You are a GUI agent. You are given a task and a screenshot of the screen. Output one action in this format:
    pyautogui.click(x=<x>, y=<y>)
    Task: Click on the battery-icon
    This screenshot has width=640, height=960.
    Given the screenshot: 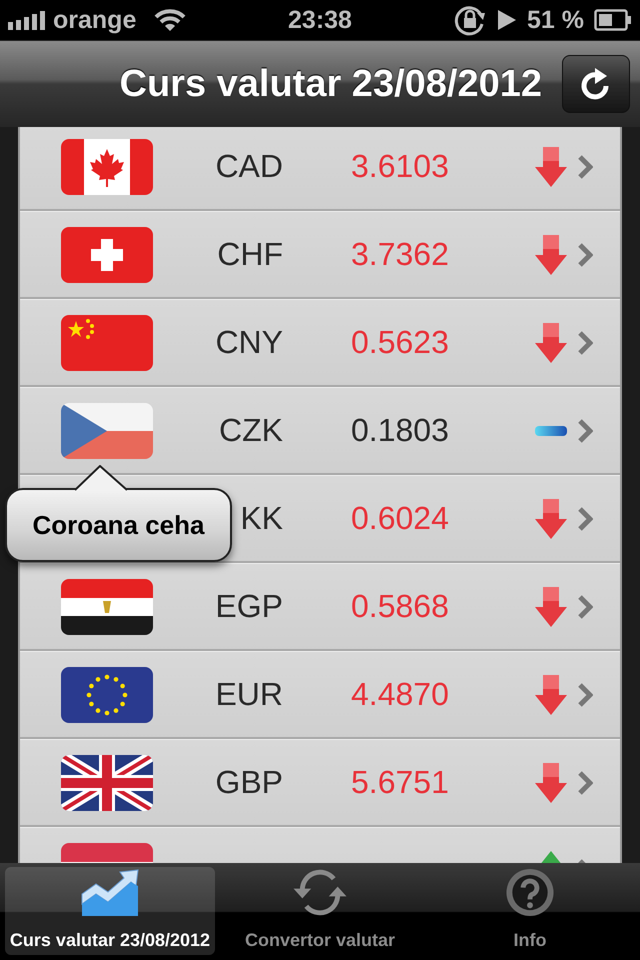 What is the action you would take?
    pyautogui.click(x=613, y=20)
    